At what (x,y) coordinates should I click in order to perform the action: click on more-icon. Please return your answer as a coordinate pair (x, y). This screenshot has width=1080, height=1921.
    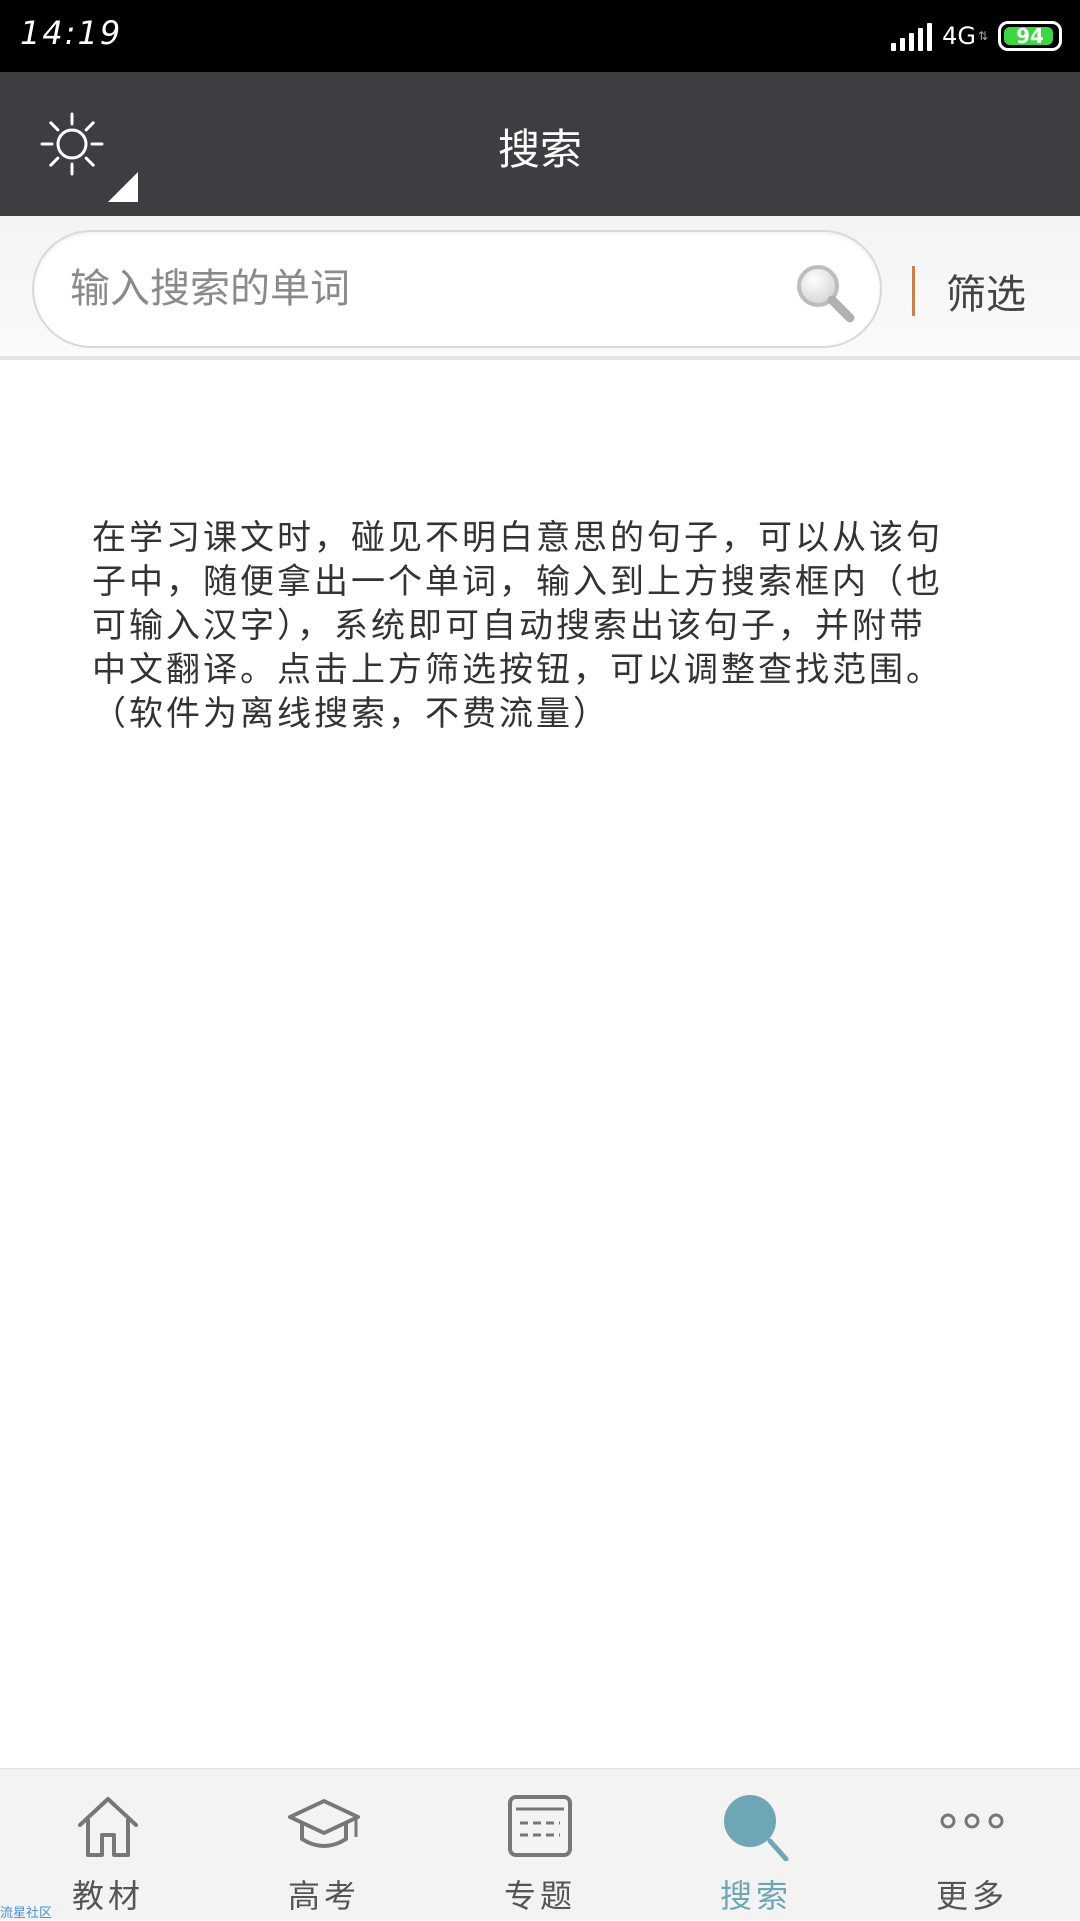
    Looking at the image, I should click on (972, 1821).